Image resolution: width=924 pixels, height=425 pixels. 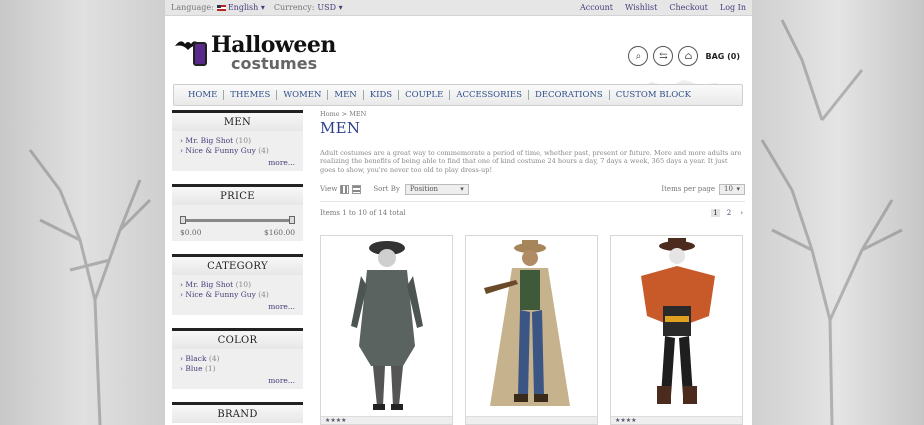 What do you see at coordinates (458, 56) in the screenshot?
I see `header: Halloween costumes ⌕ ⇆ ⌂ BAG (0)` at bounding box center [458, 56].